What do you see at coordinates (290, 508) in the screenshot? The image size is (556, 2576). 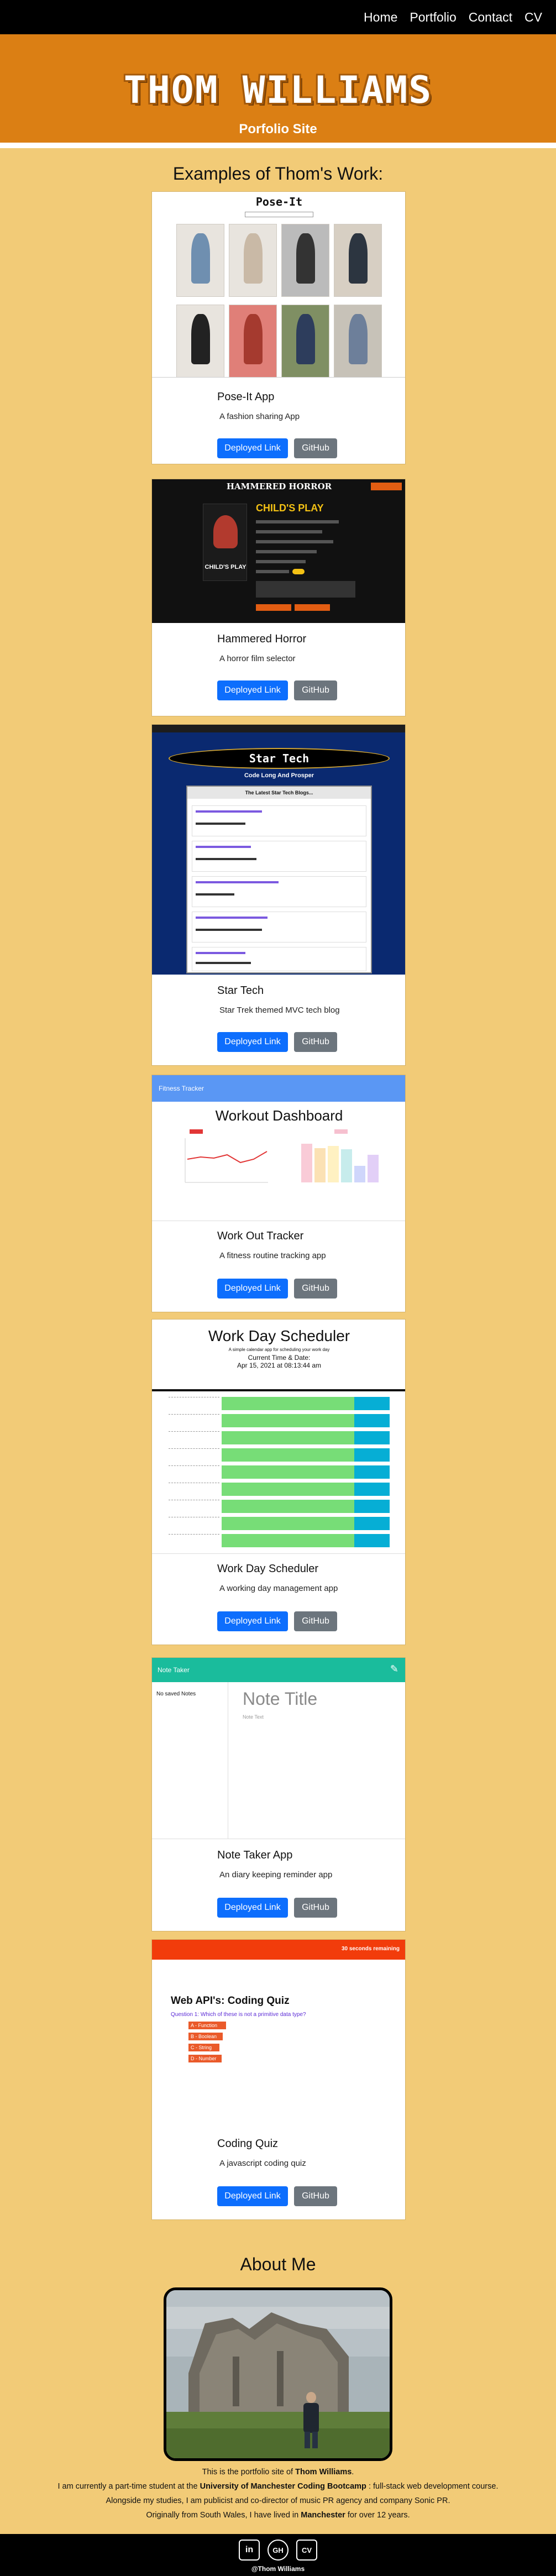 I see `hh-film-title: CHILD'S PLAY` at bounding box center [290, 508].